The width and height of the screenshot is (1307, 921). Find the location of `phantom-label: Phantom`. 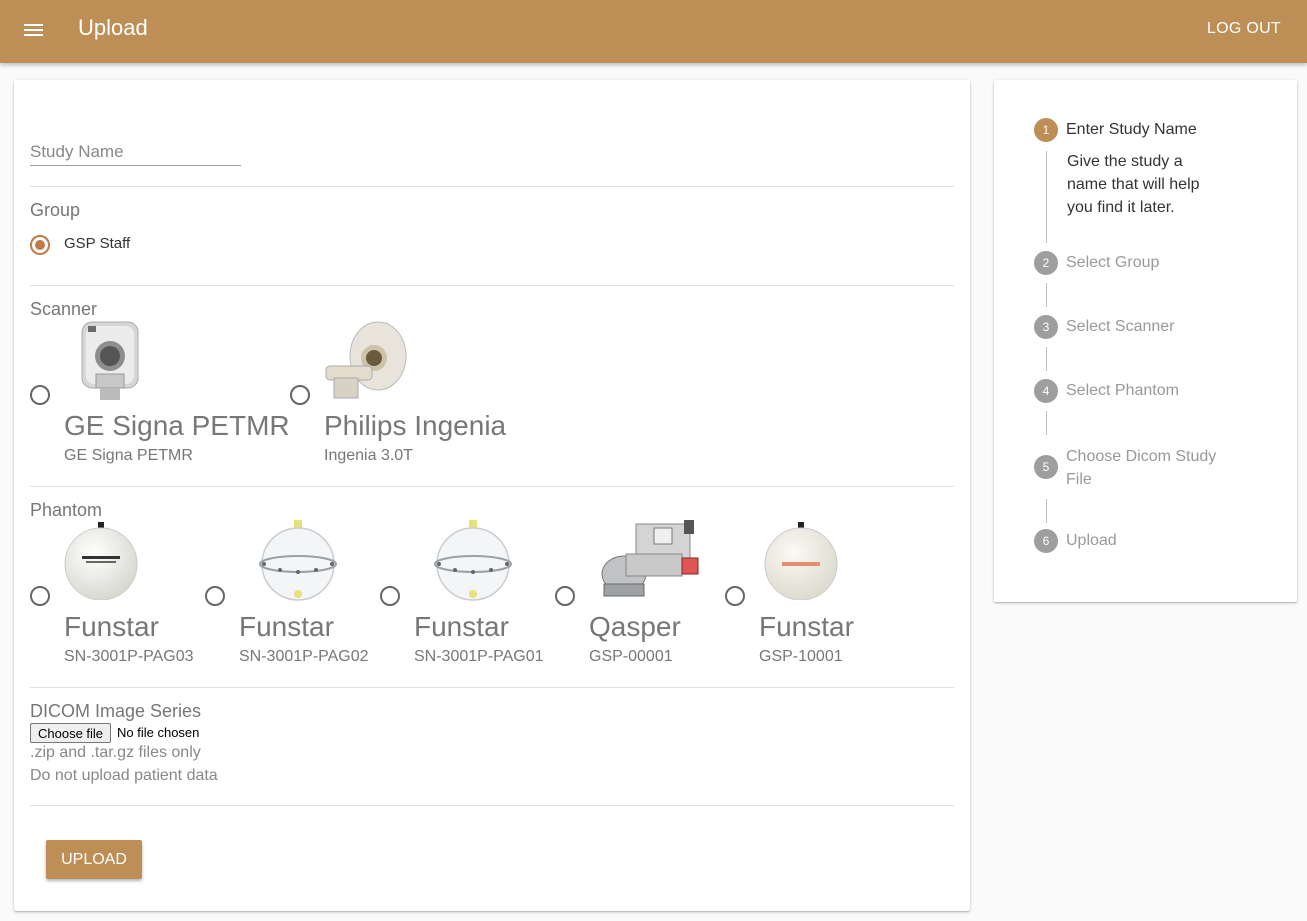

phantom-label: Phantom is located at coordinates (66, 510).